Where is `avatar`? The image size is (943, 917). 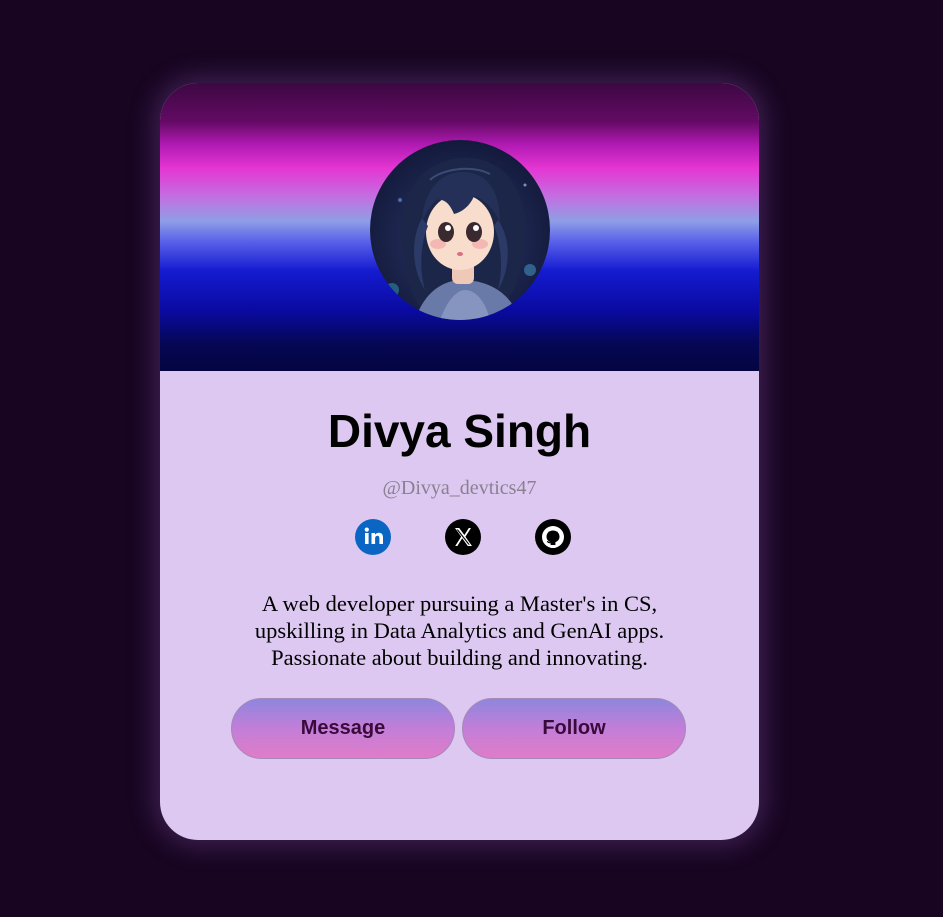 avatar is located at coordinates (460, 230).